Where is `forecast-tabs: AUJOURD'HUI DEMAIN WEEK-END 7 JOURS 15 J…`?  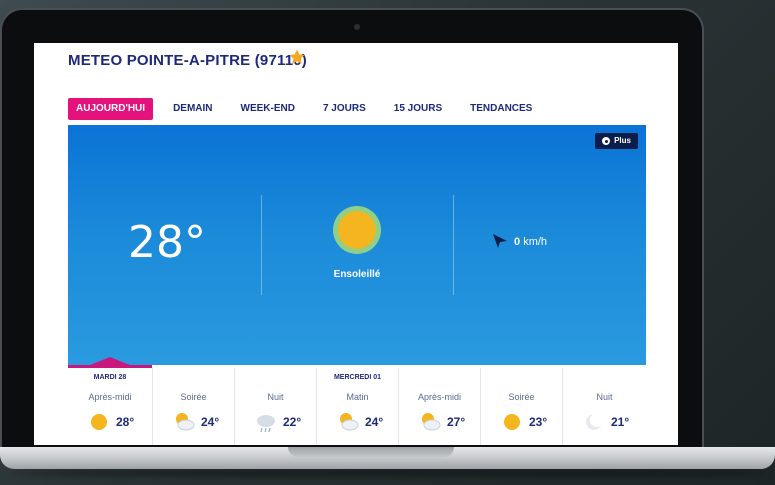
forecast-tabs: AUJOURD'HUI DEMAIN WEEK-END 7 JOURS 15 J… is located at coordinates (307, 109).